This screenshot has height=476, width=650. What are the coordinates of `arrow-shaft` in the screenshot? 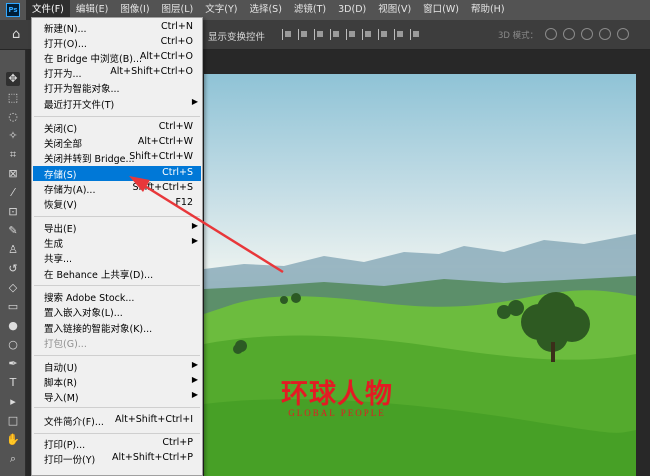 It's located at (211, 227).